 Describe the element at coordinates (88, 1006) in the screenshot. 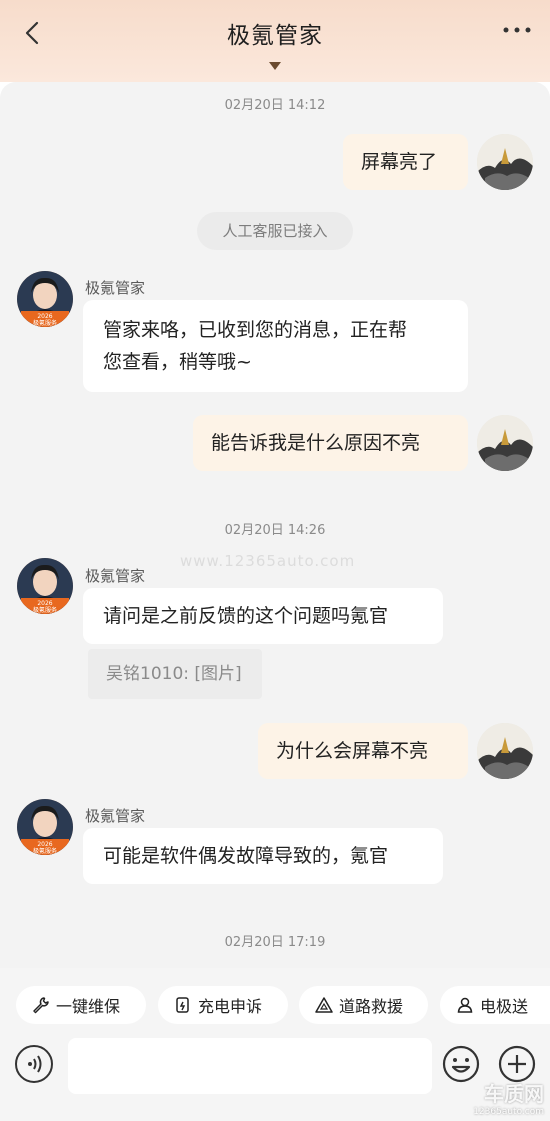

I see `quick-action-label: 一键维保` at that location.